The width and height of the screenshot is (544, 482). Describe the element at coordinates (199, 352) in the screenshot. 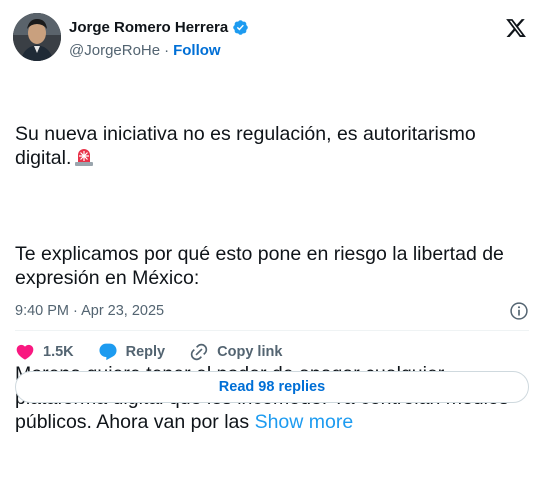

I see `link-icon` at that location.